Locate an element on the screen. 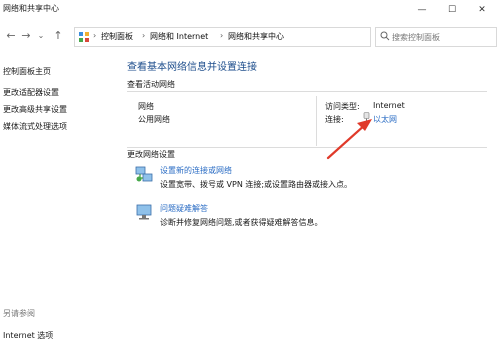  back-arrow-icon: ← is located at coordinates (11, 36).